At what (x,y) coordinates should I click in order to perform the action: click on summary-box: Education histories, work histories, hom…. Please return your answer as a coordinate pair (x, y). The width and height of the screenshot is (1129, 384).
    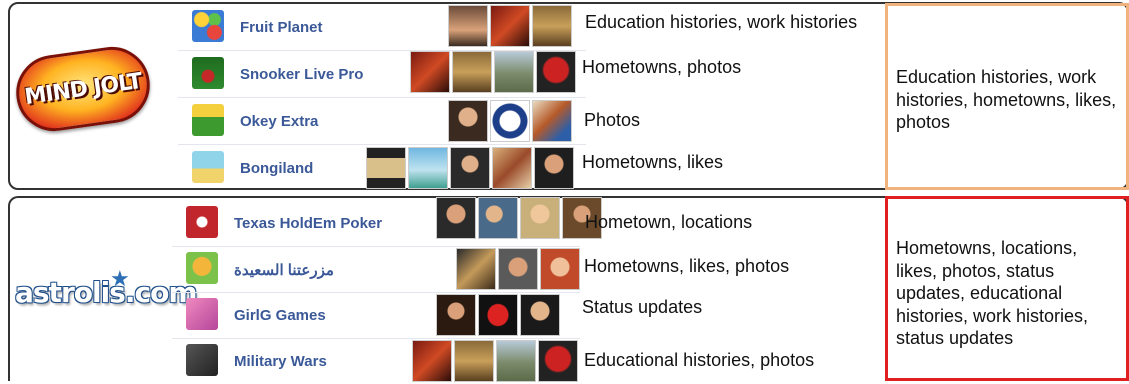
    Looking at the image, I should click on (1007, 96).